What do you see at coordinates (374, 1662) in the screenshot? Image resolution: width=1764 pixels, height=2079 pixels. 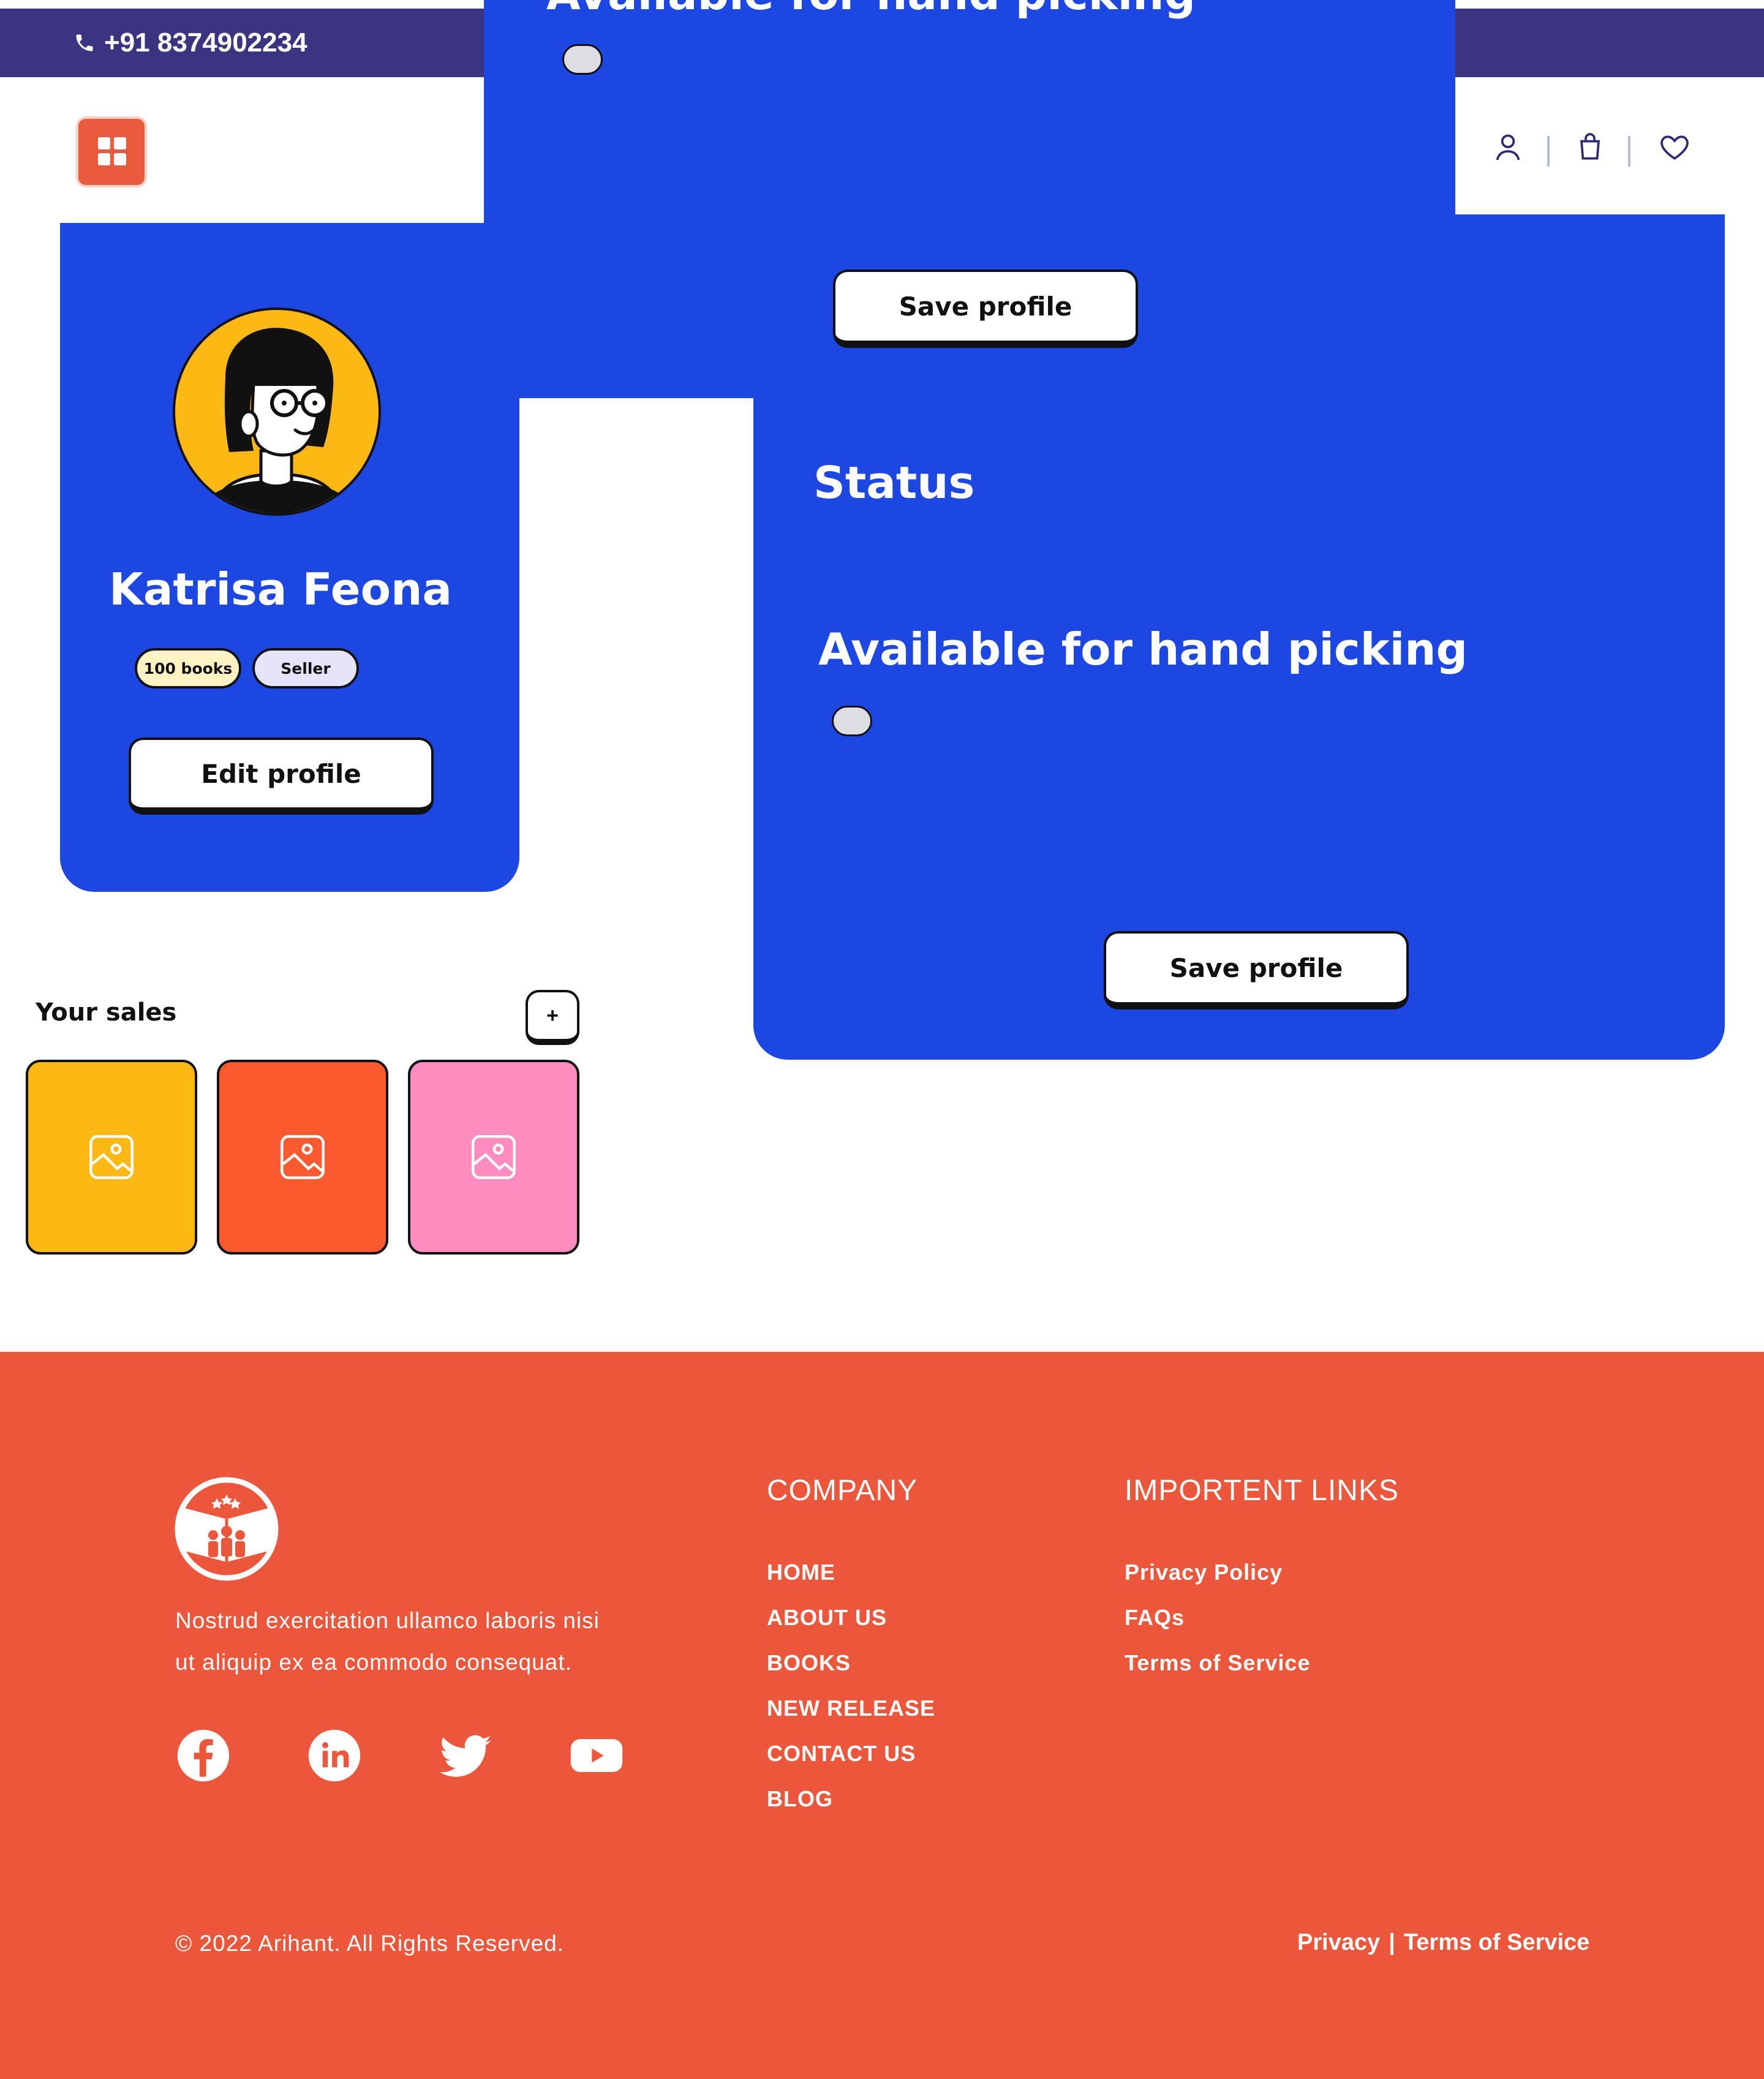 I see `footer-tagline-line: ut aliquip ex ea commodo consequat.` at bounding box center [374, 1662].